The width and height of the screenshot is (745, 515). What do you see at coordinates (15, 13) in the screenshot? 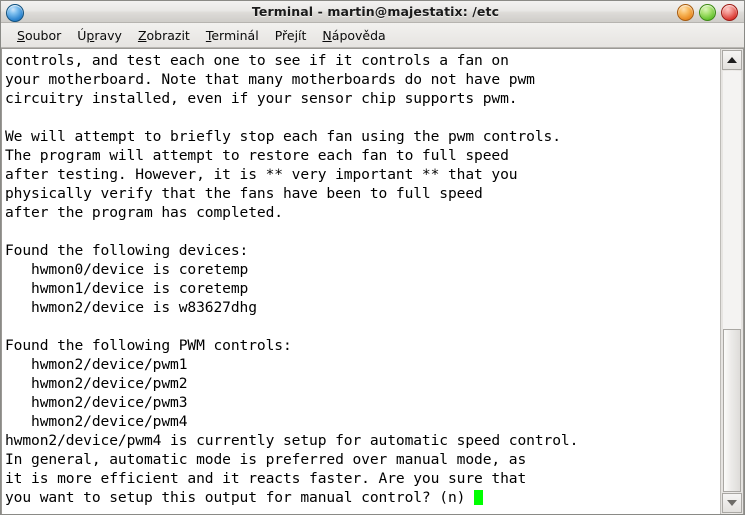
I see `app-menu-icon` at bounding box center [15, 13].